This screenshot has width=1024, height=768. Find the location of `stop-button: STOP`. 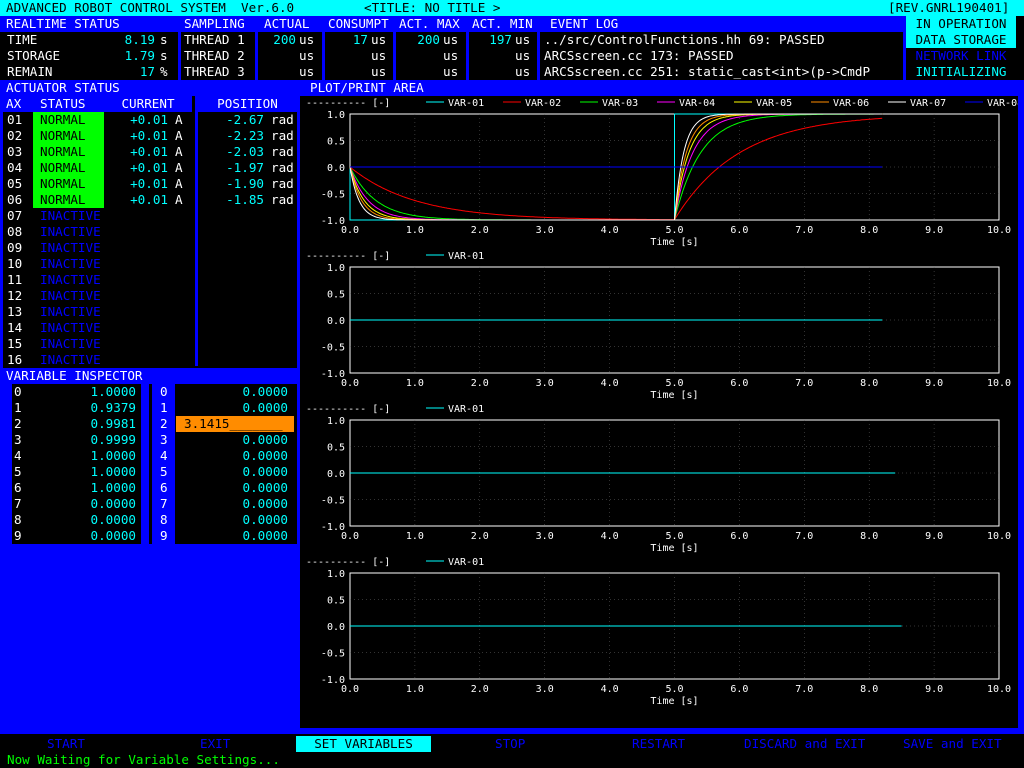

stop-button: STOP is located at coordinates (510, 744).